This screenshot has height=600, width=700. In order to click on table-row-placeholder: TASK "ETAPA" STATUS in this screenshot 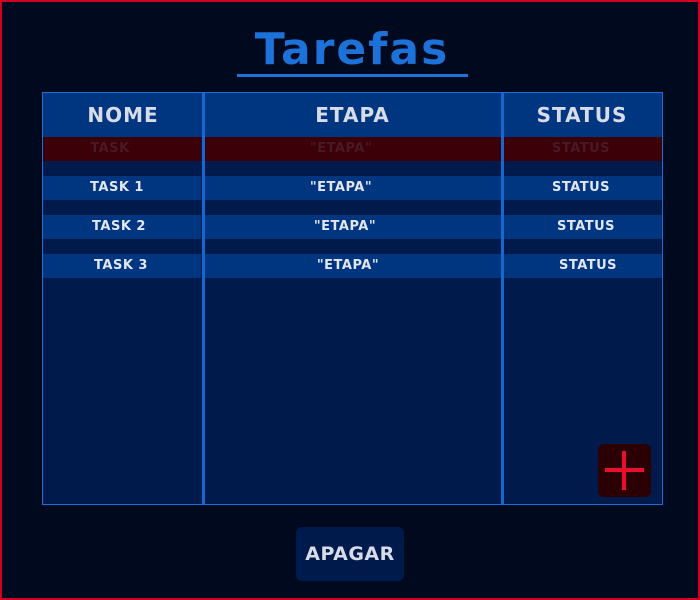, I will do `click(352, 149)`.